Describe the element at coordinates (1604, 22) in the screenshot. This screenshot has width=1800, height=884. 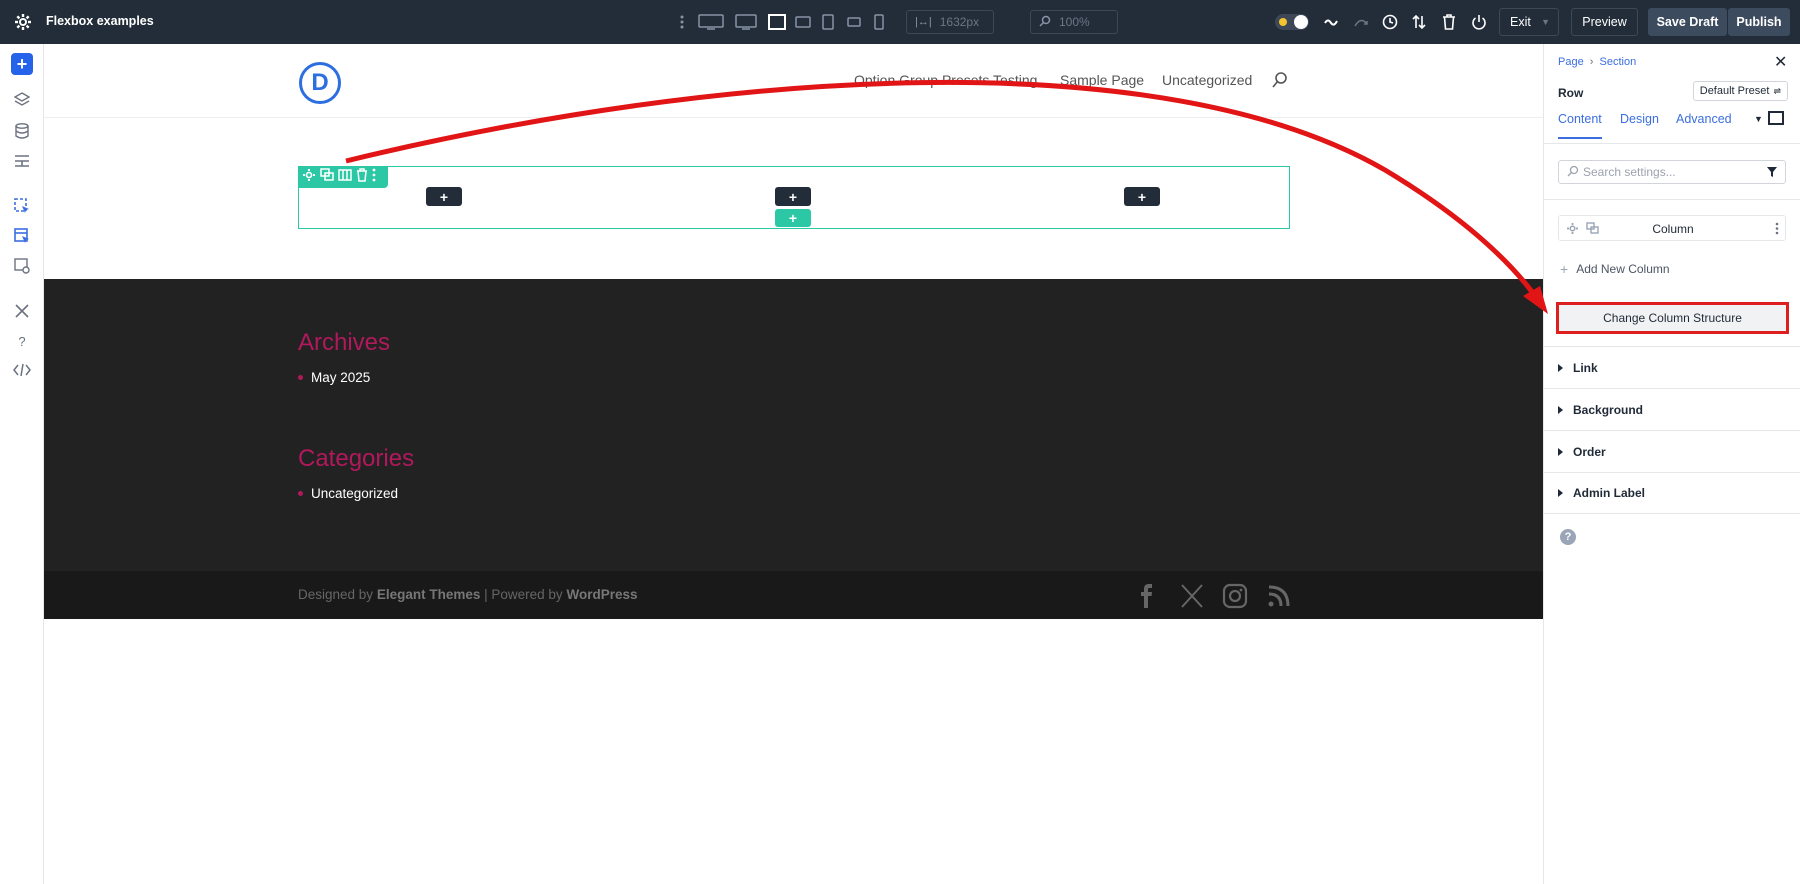
I see `preview-button: Preview` at that location.